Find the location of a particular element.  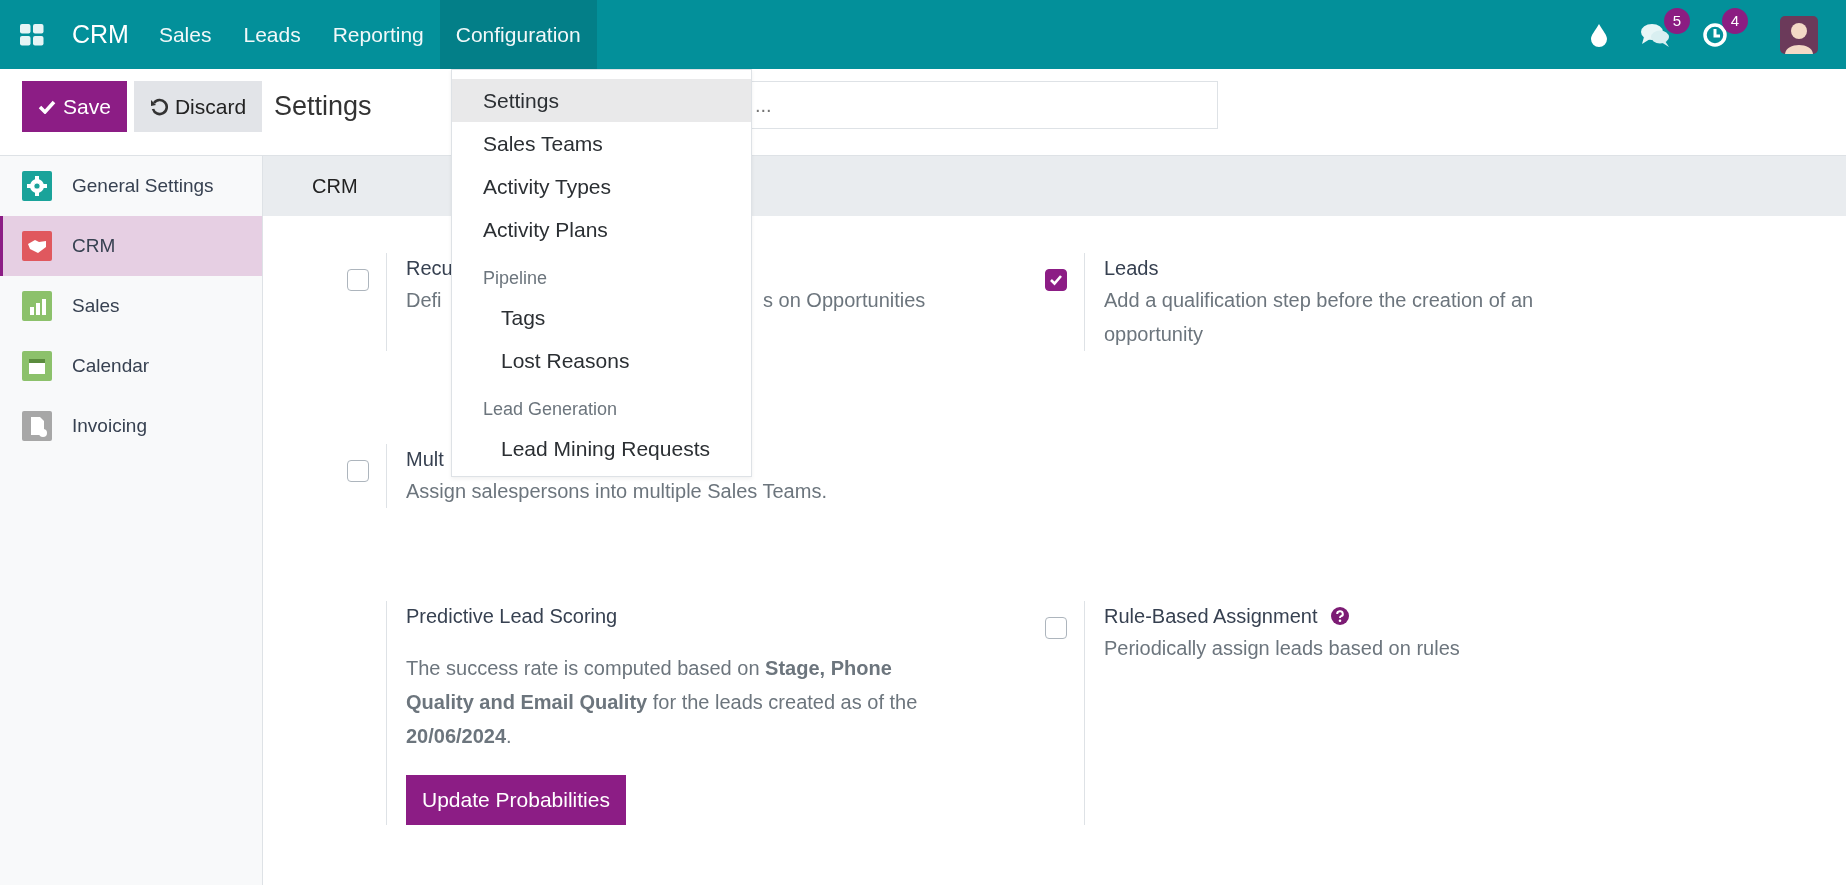

menu-item: Activity Types is located at coordinates (601, 186).